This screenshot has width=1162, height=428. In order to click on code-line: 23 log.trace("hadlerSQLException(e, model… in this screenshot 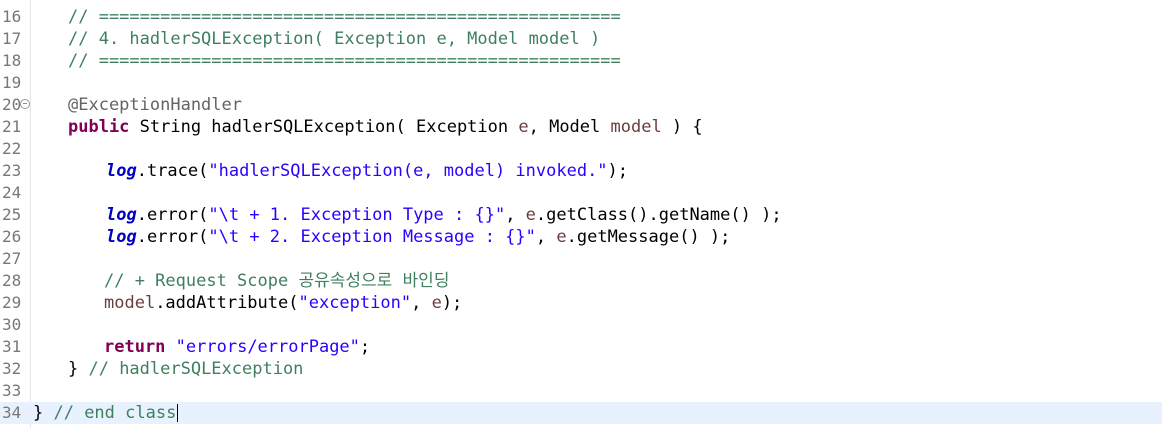, I will do `click(581, 171)`.